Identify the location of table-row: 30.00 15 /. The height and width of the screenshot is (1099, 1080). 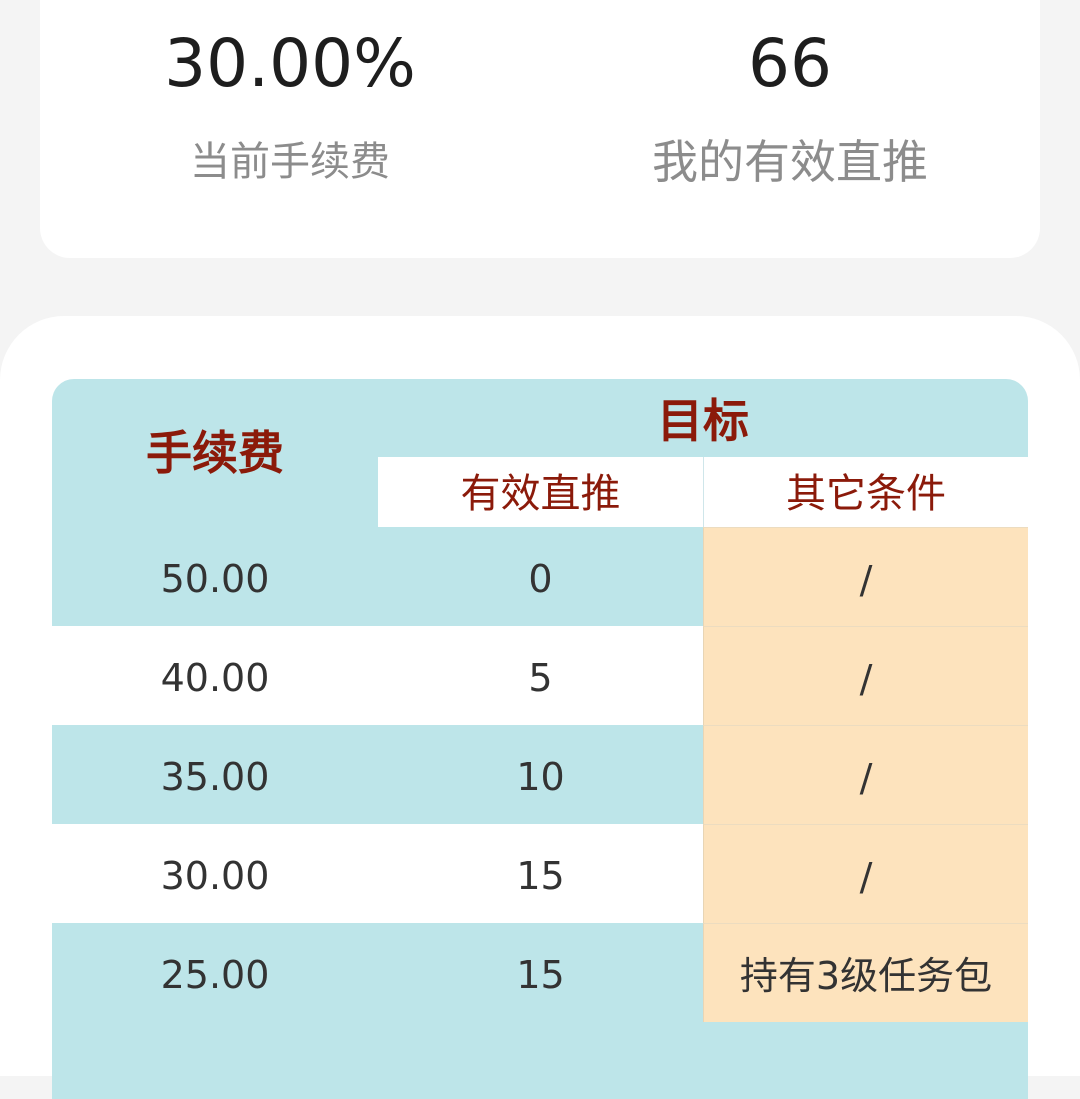
(540, 873).